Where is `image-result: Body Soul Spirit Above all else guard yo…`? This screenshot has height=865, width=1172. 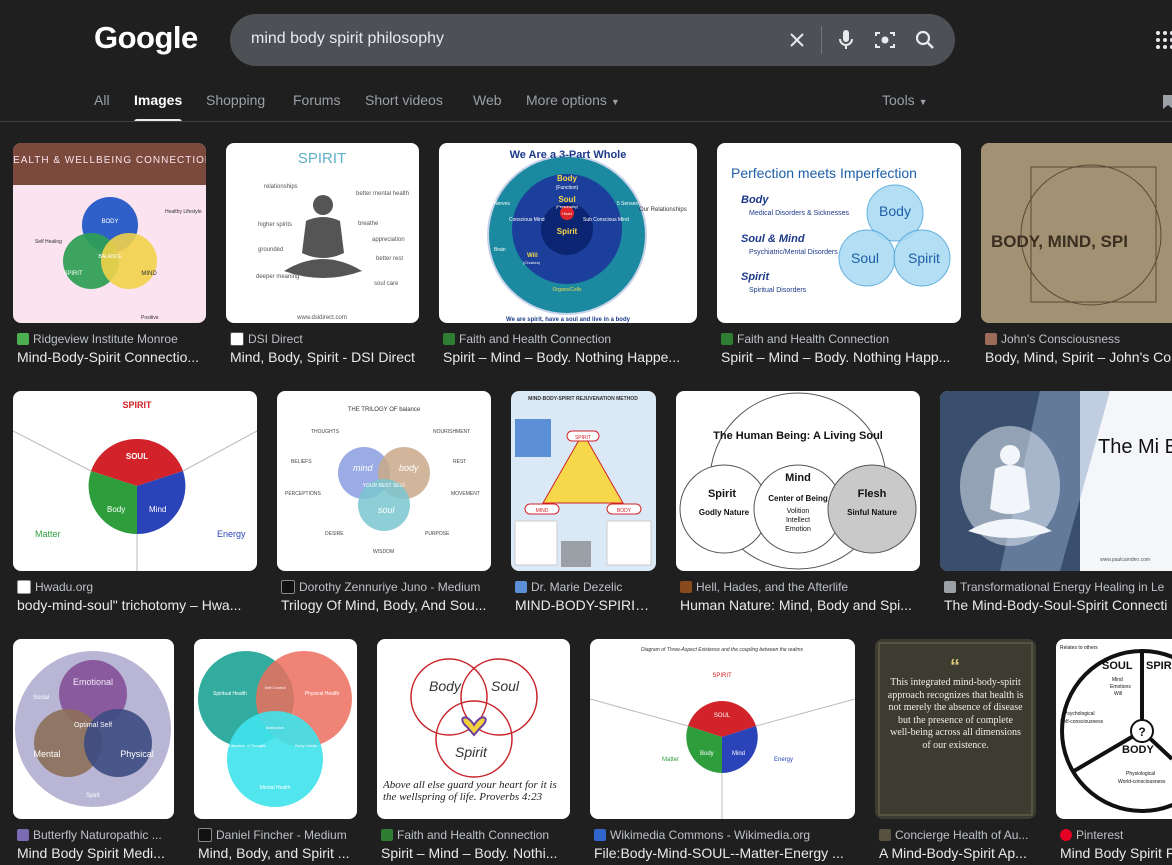 image-result: Body Soul Spirit Above all else guard yo… is located at coordinates (474, 752).